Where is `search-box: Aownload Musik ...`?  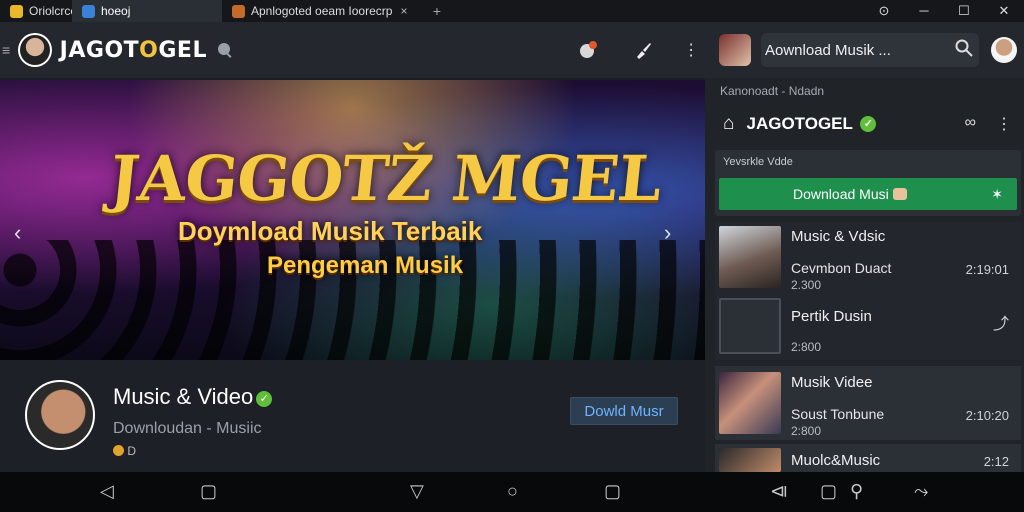 search-box: Aownload Musik ... is located at coordinates (870, 50).